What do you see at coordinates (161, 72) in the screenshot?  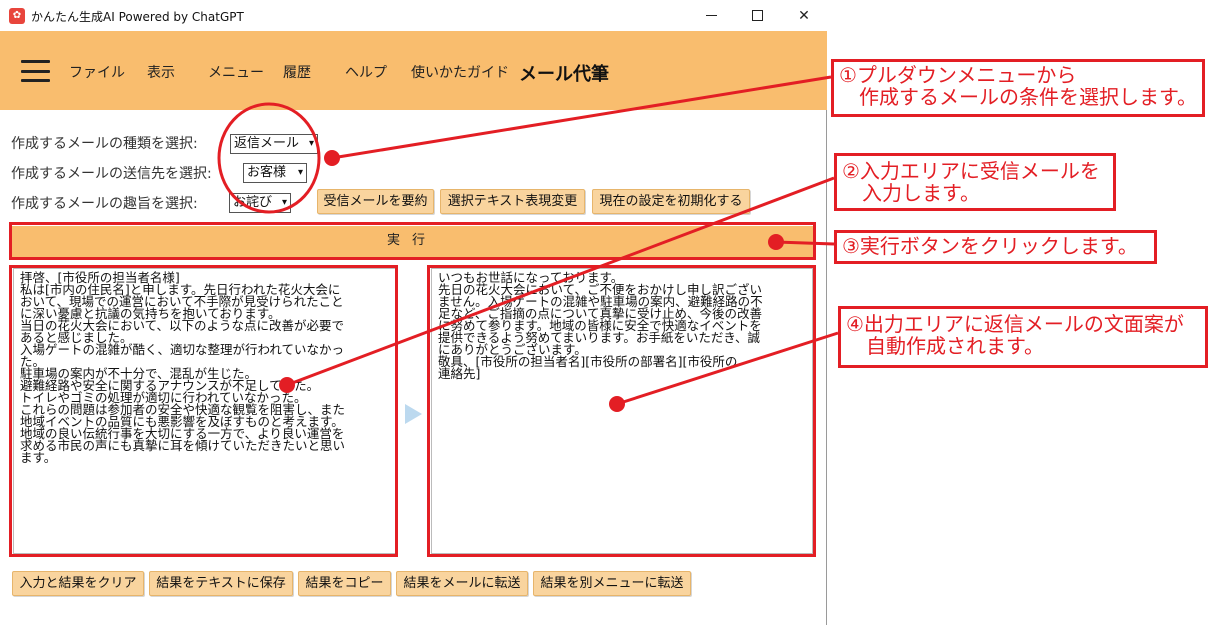 I see `menu-view: 表示` at bounding box center [161, 72].